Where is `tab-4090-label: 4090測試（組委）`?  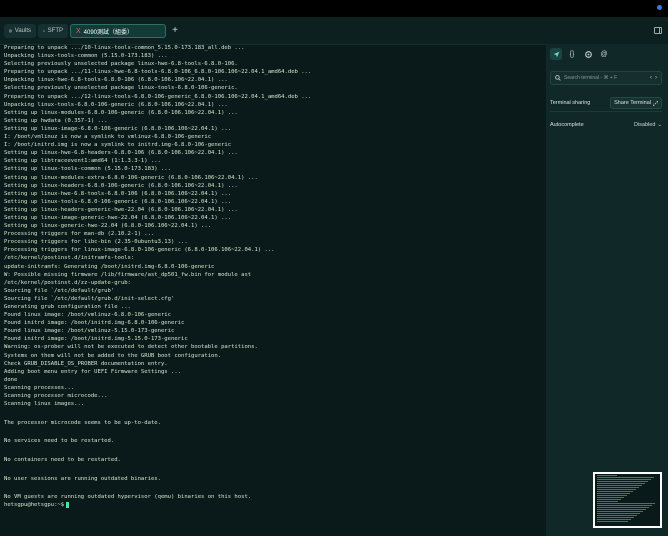
tab-4090-label: 4090測試（組委） is located at coordinates (108, 32).